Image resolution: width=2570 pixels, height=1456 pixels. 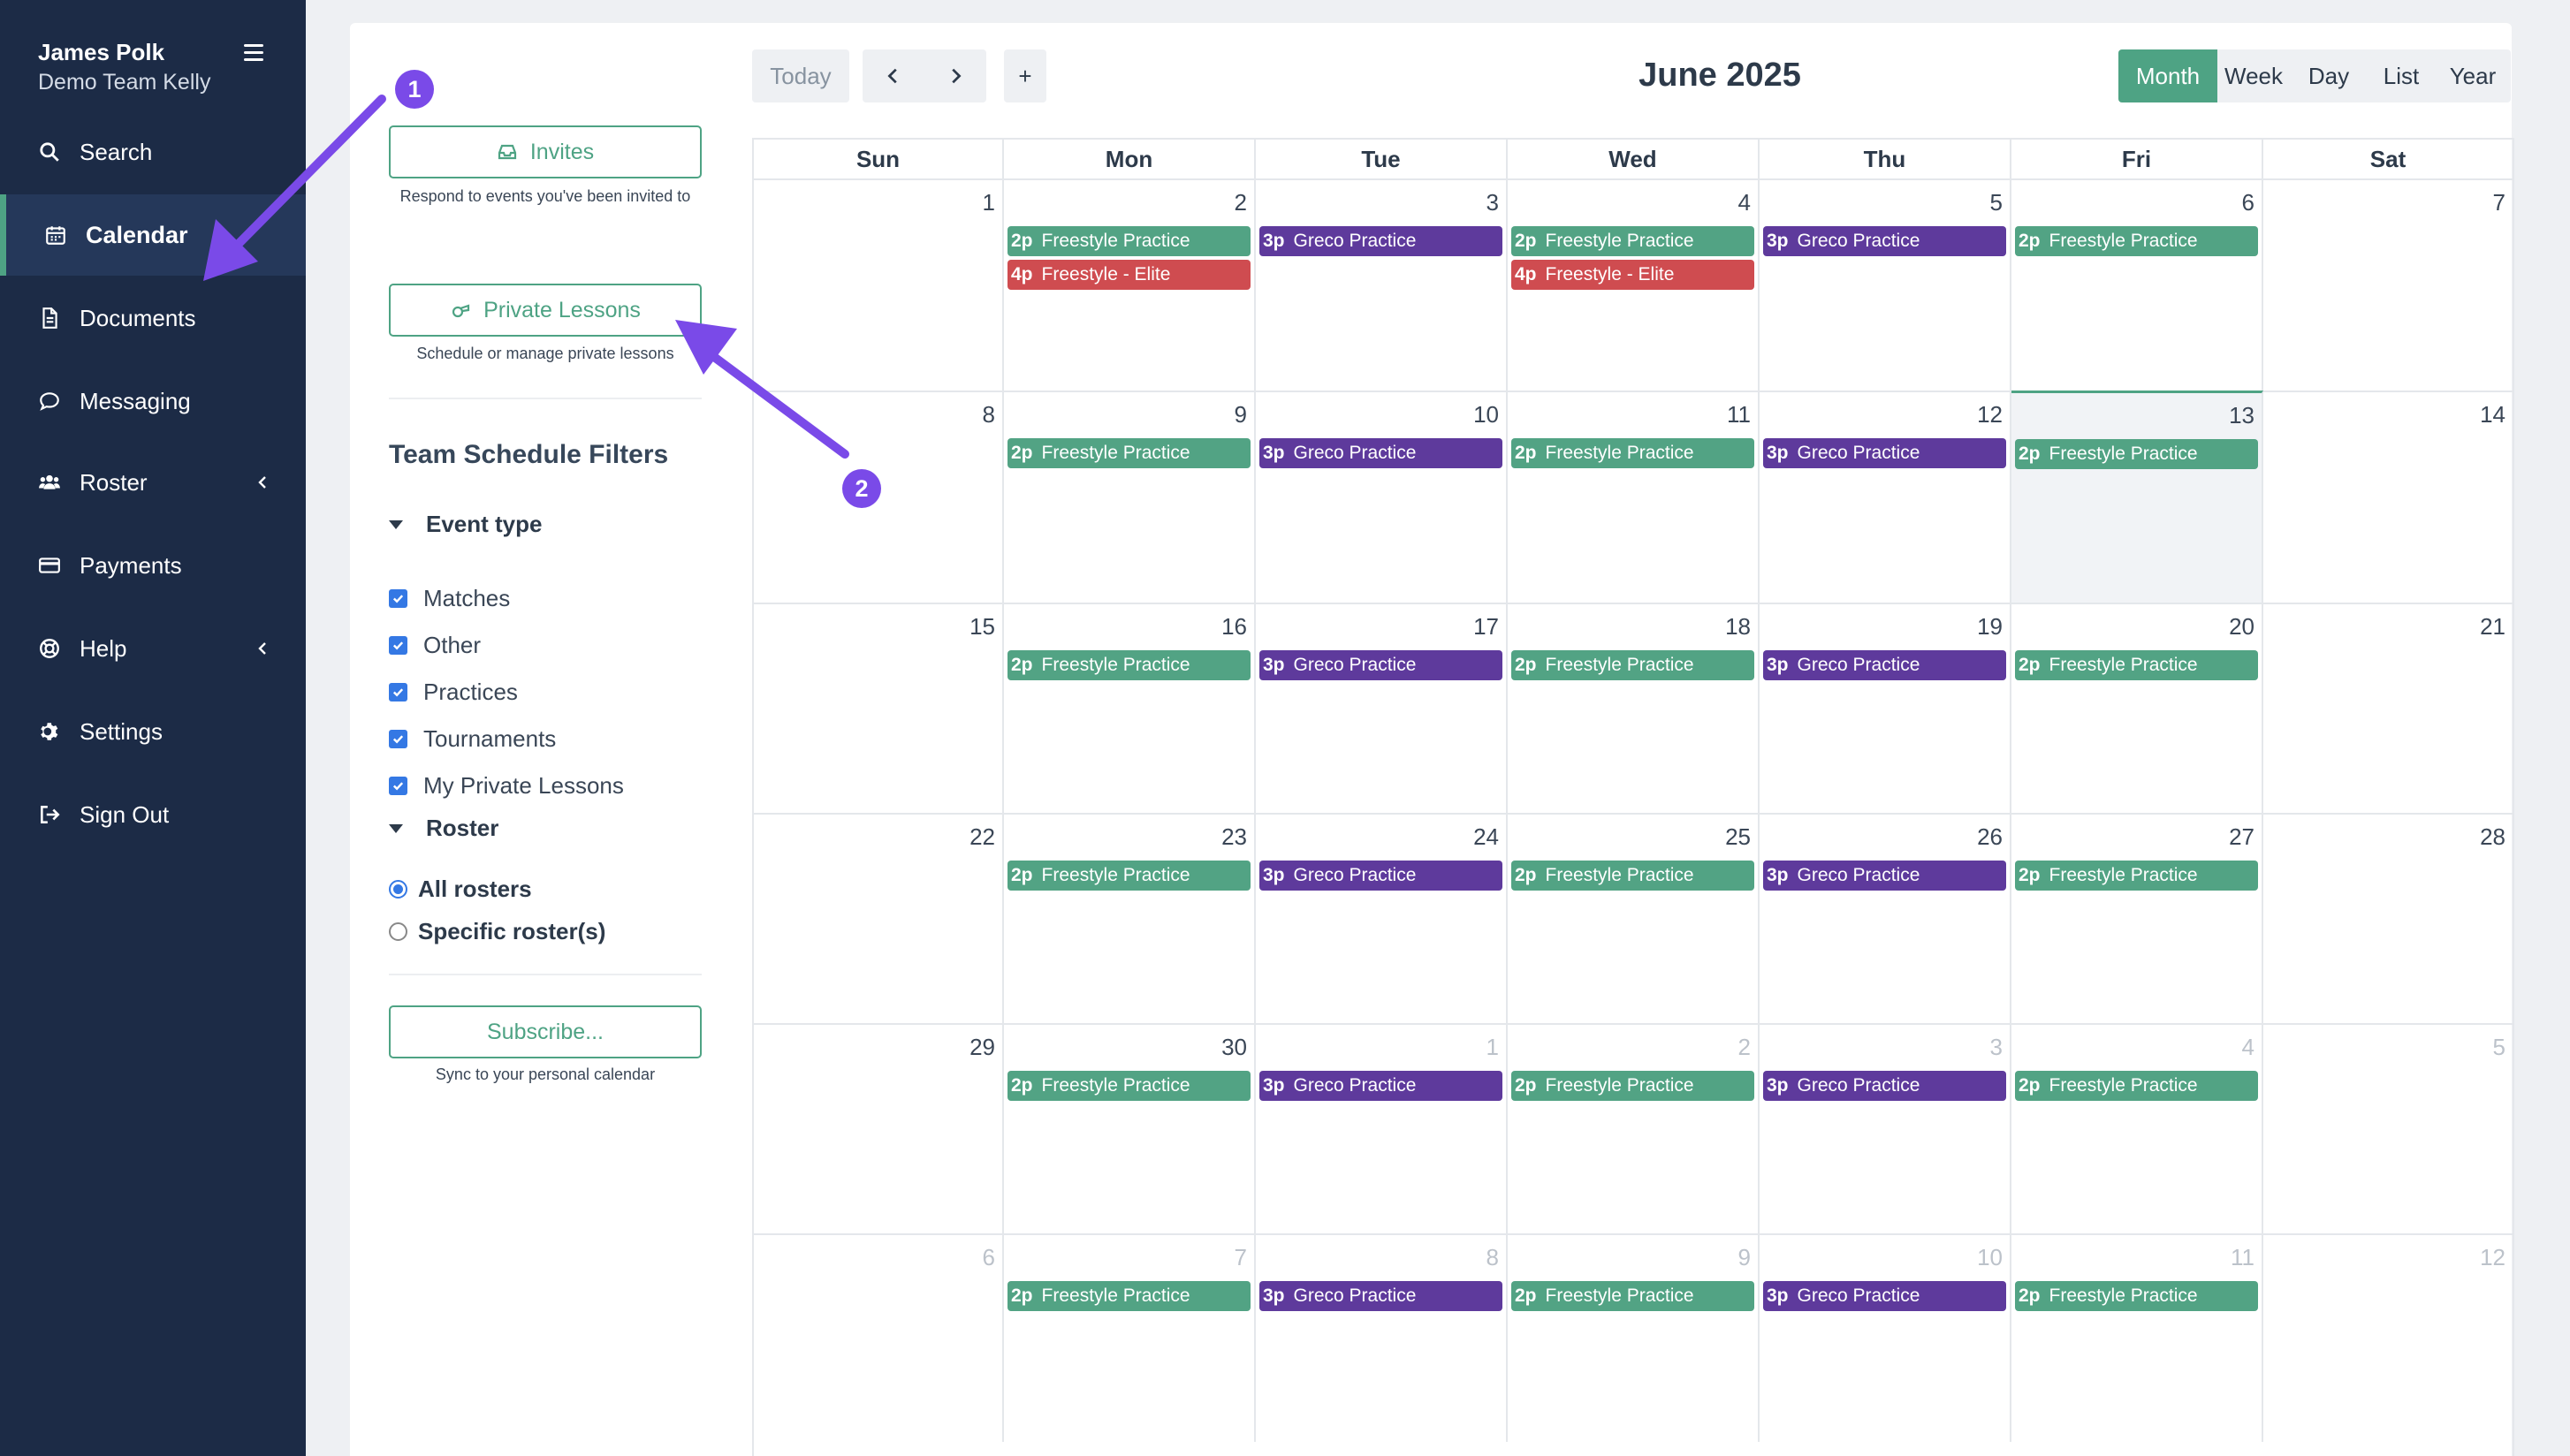 I want to click on day-cell: 7, so click(x=2388, y=284).